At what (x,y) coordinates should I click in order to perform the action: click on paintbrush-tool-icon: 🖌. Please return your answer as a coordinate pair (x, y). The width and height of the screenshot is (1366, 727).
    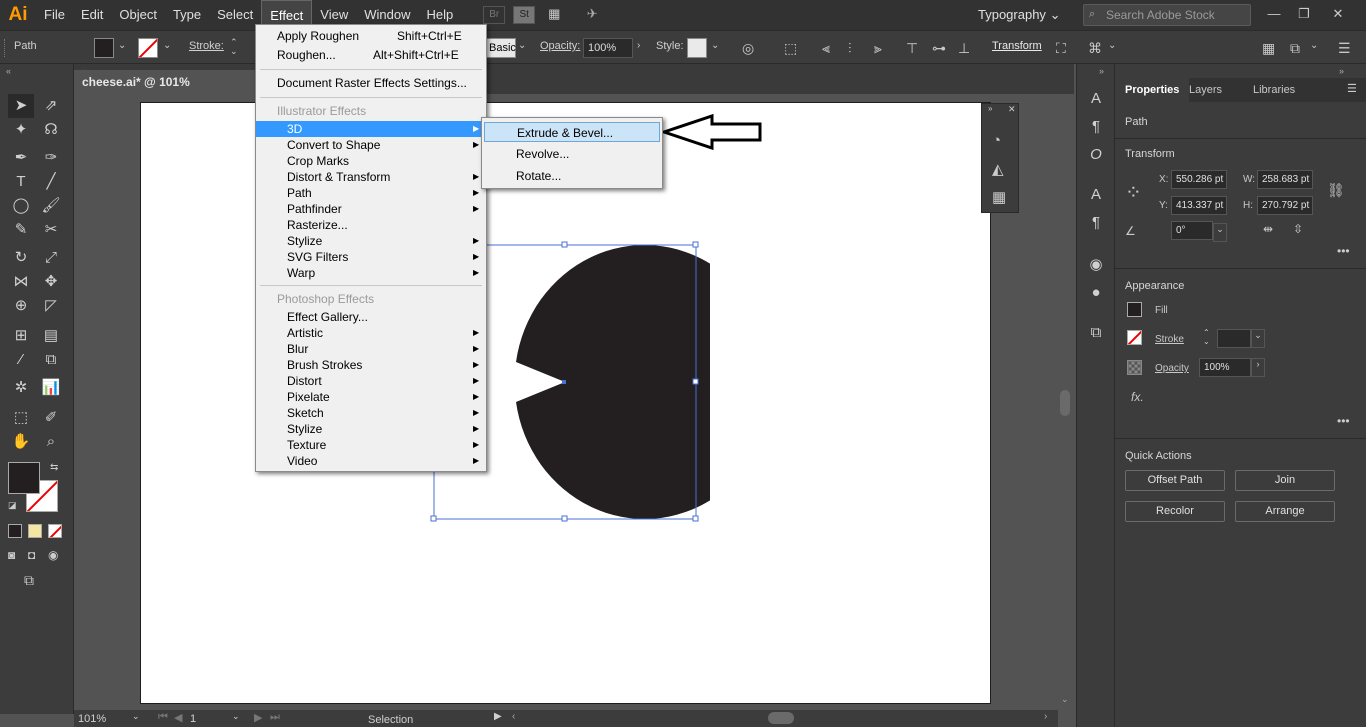
    Looking at the image, I should click on (51, 206).